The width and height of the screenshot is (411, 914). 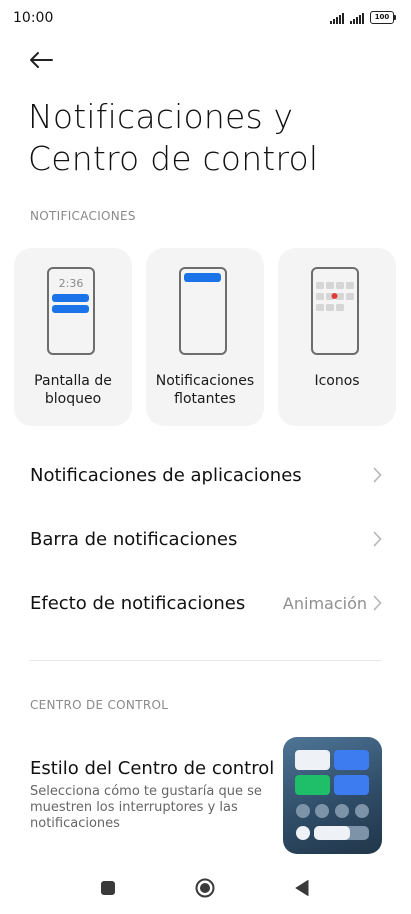 I want to click on arrow-left-icon, so click(x=41, y=60).